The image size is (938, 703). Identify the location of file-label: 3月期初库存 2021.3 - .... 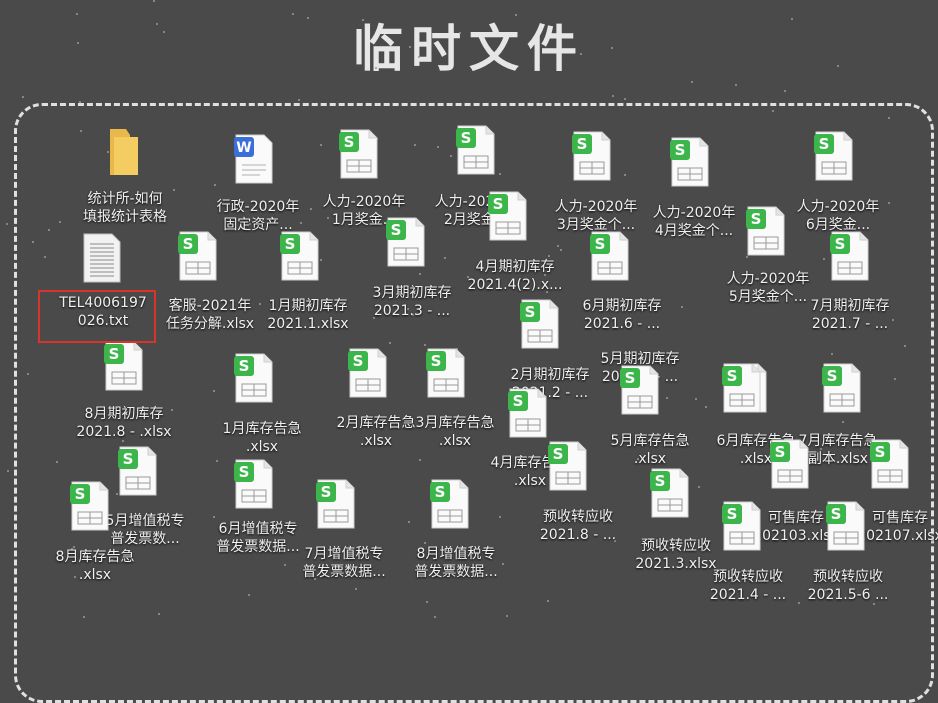
(412, 302).